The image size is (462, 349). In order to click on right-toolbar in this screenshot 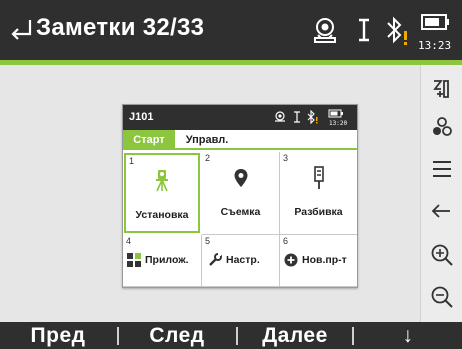, I will do `click(441, 193)`.